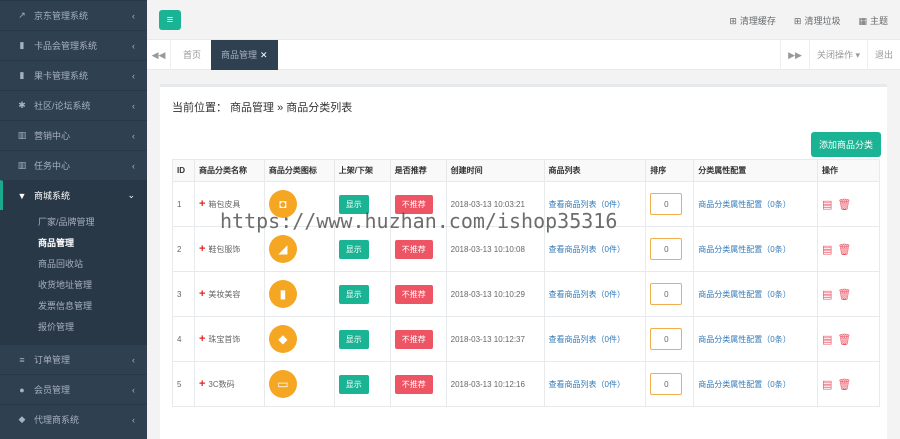  Describe the element at coordinates (244, 55) in the screenshot. I see `tab-product-management: 商品管理 ✕` at that location.